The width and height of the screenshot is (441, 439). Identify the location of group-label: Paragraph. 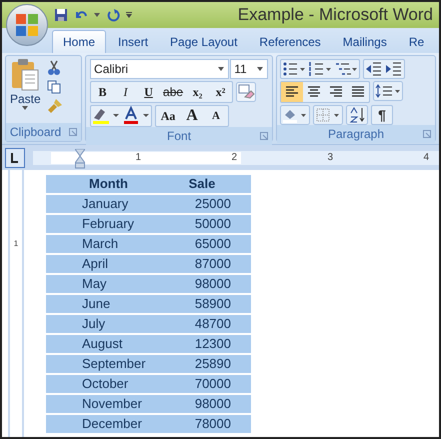
(356, 134).